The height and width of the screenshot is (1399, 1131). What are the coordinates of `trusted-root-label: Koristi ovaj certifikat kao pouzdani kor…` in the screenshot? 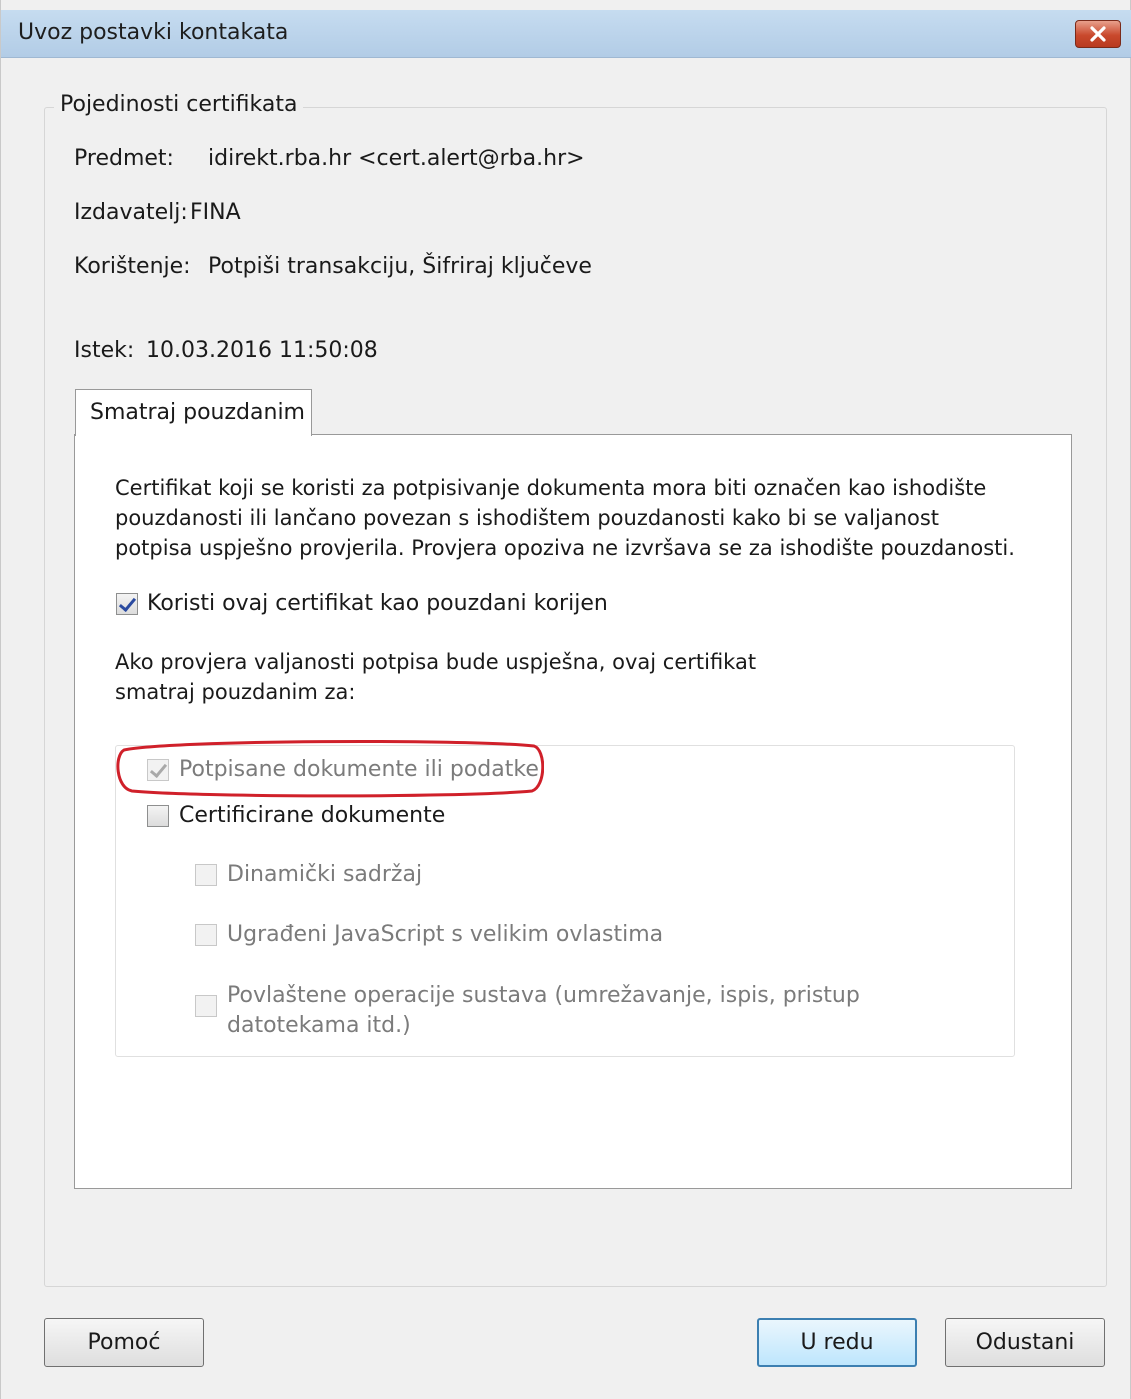 It's located at (377, 603).